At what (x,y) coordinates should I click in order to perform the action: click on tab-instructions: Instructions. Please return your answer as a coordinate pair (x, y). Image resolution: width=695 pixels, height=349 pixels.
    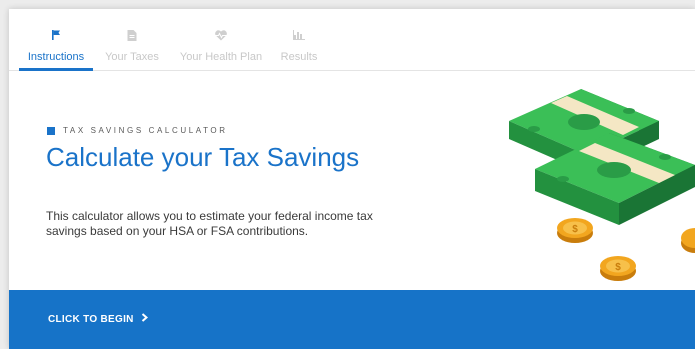
    Looking at the image, I should click on (56, 40).